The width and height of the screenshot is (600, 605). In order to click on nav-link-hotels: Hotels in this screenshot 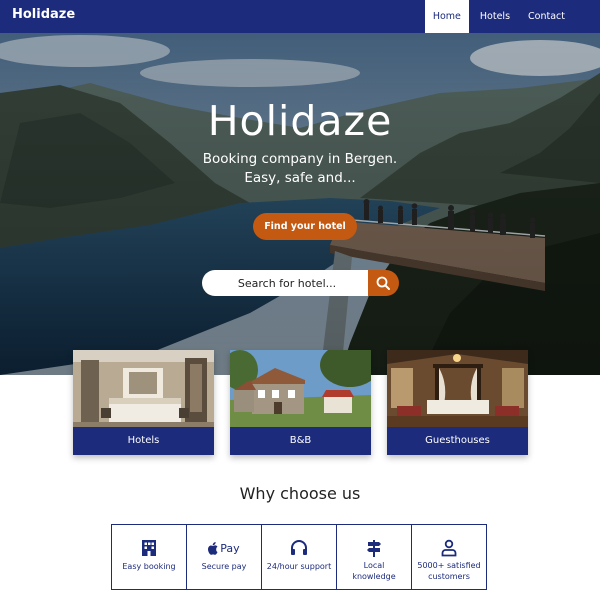, I will do `click(495, 16)`.